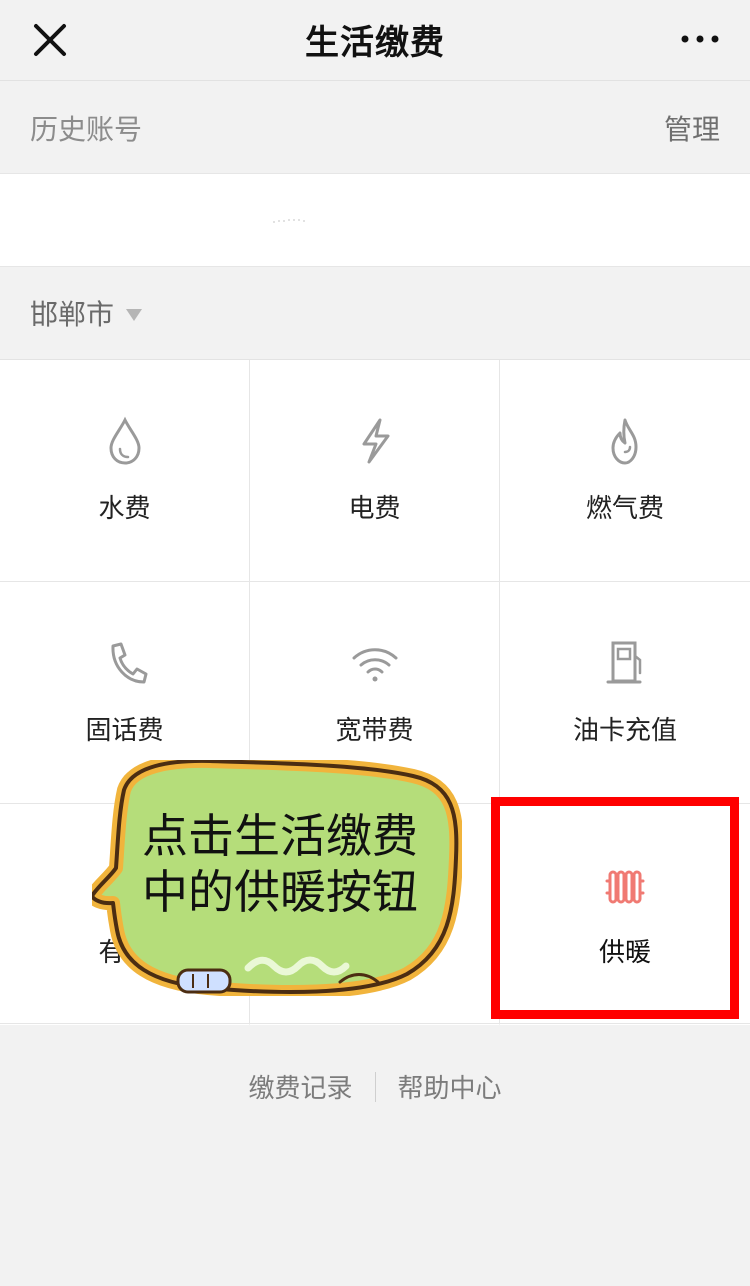  I want to click on city-selector: 邯郸市, so click(86, 313).